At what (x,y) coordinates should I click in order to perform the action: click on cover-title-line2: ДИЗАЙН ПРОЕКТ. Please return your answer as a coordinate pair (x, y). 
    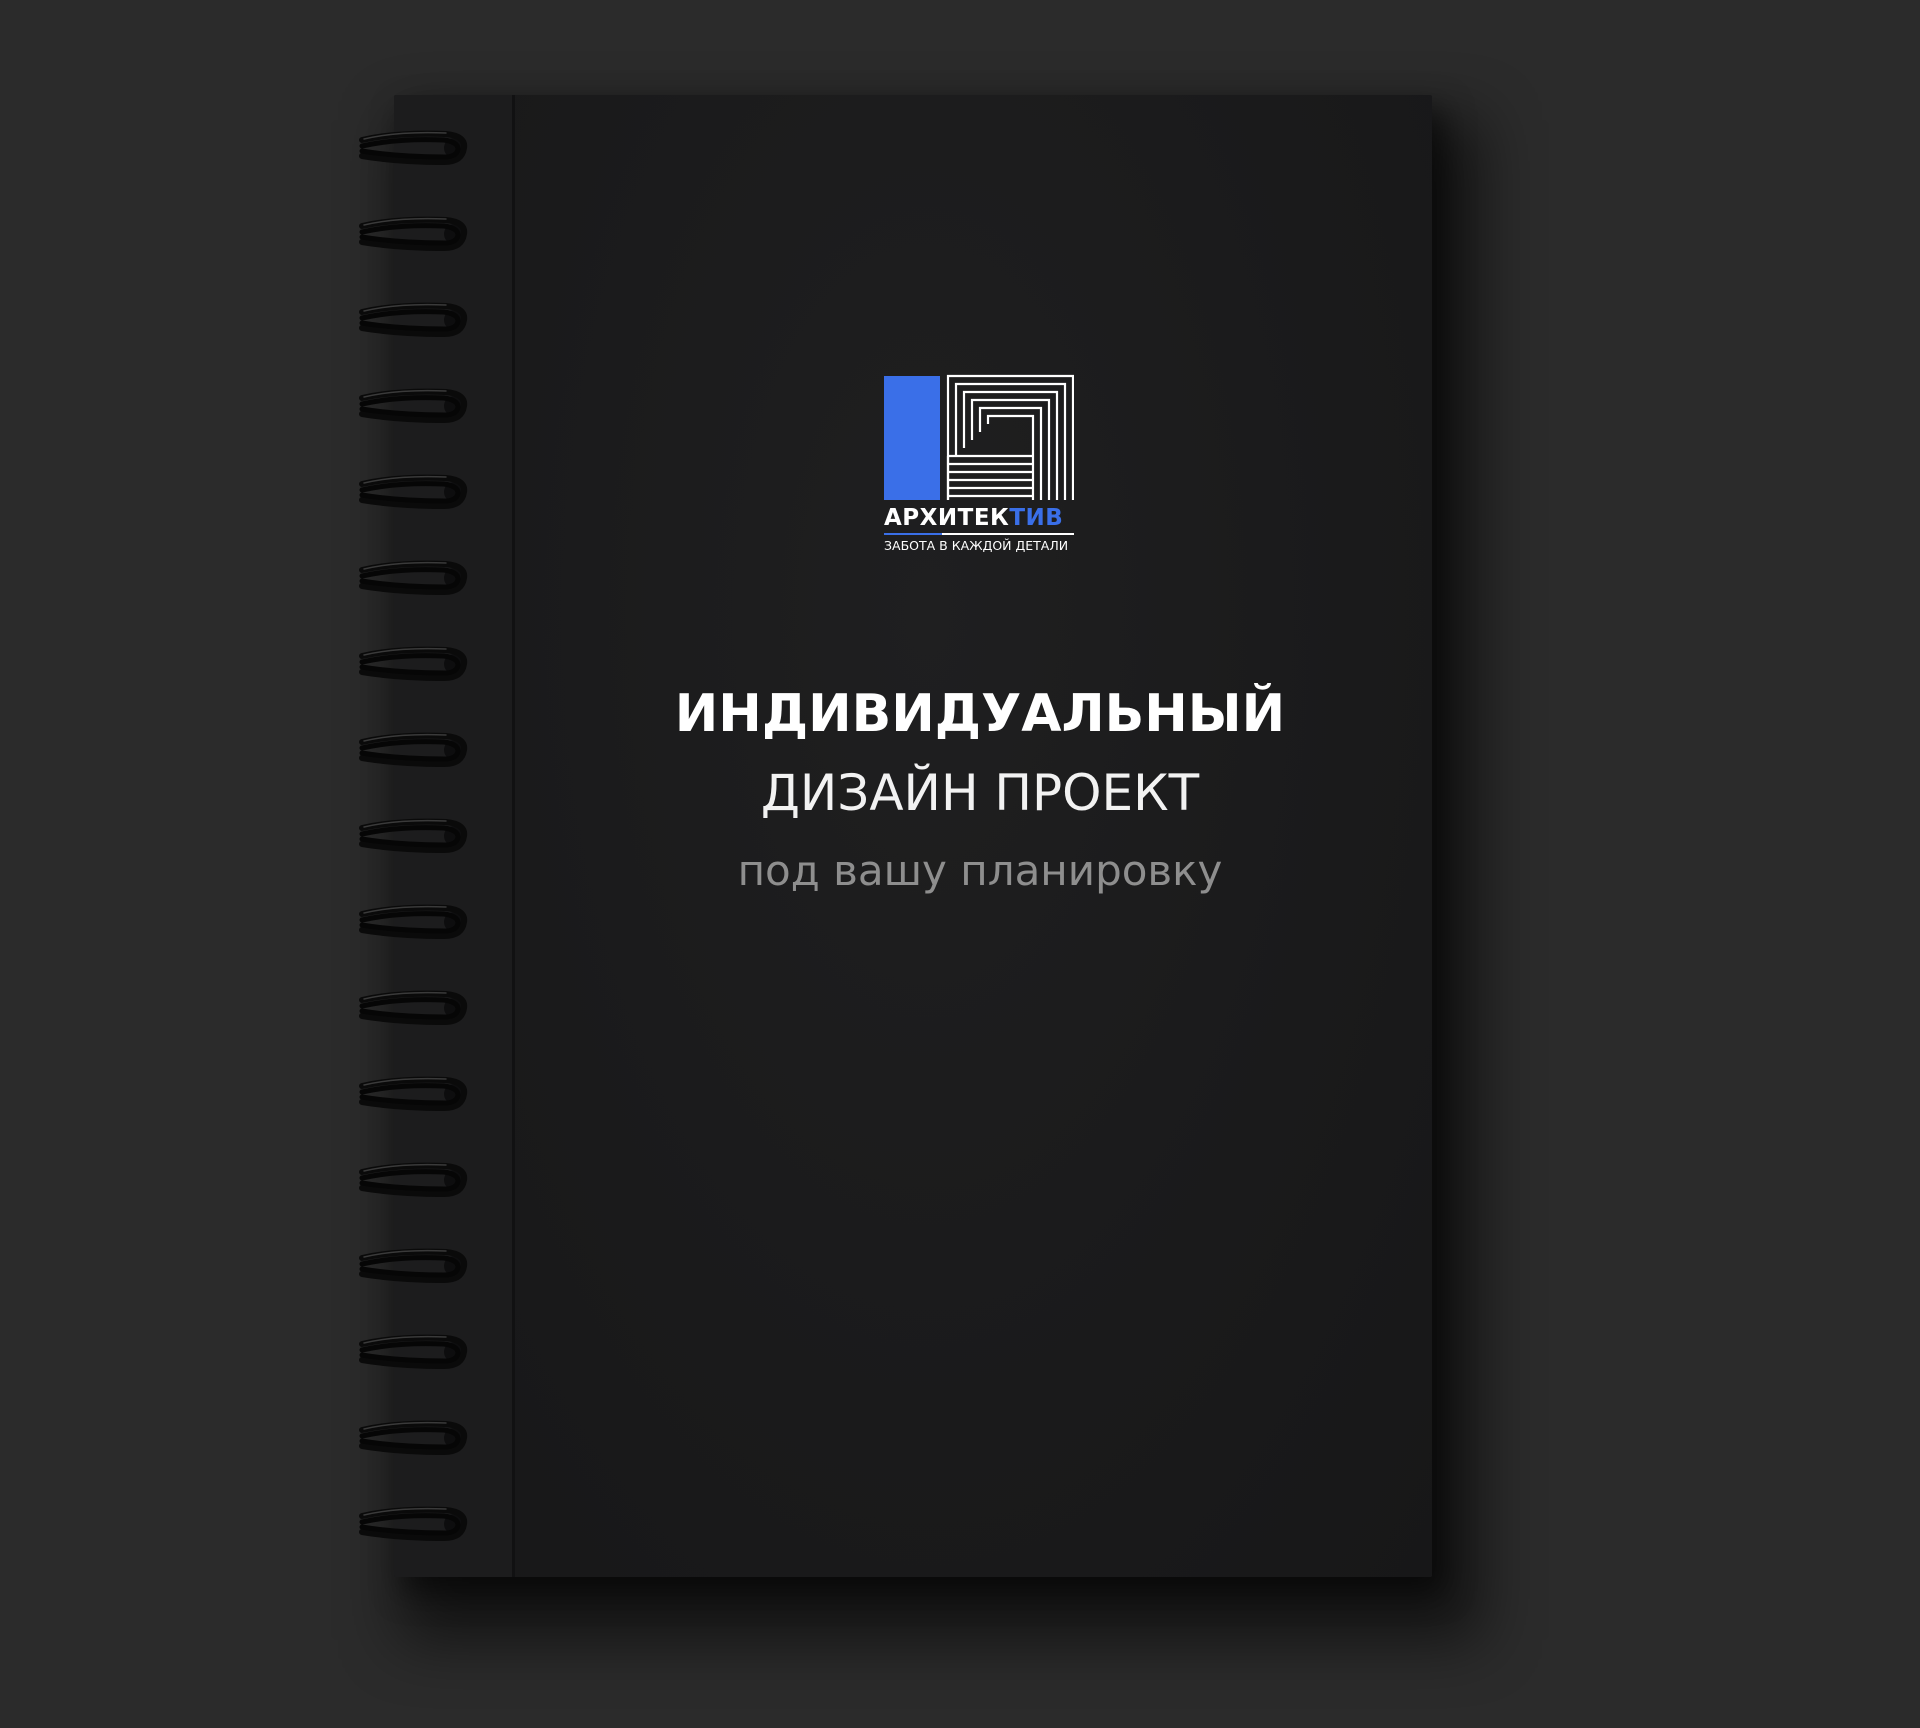
    Looking at the image, I should click on (980, 793).